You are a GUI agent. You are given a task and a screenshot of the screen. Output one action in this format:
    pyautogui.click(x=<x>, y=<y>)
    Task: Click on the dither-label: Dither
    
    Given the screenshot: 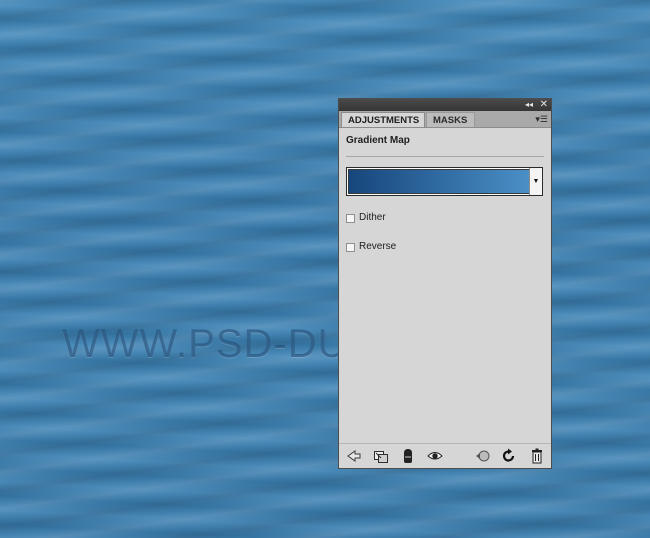 What is the action you would take?
    pyautogui.click(x=372, y=217)
    